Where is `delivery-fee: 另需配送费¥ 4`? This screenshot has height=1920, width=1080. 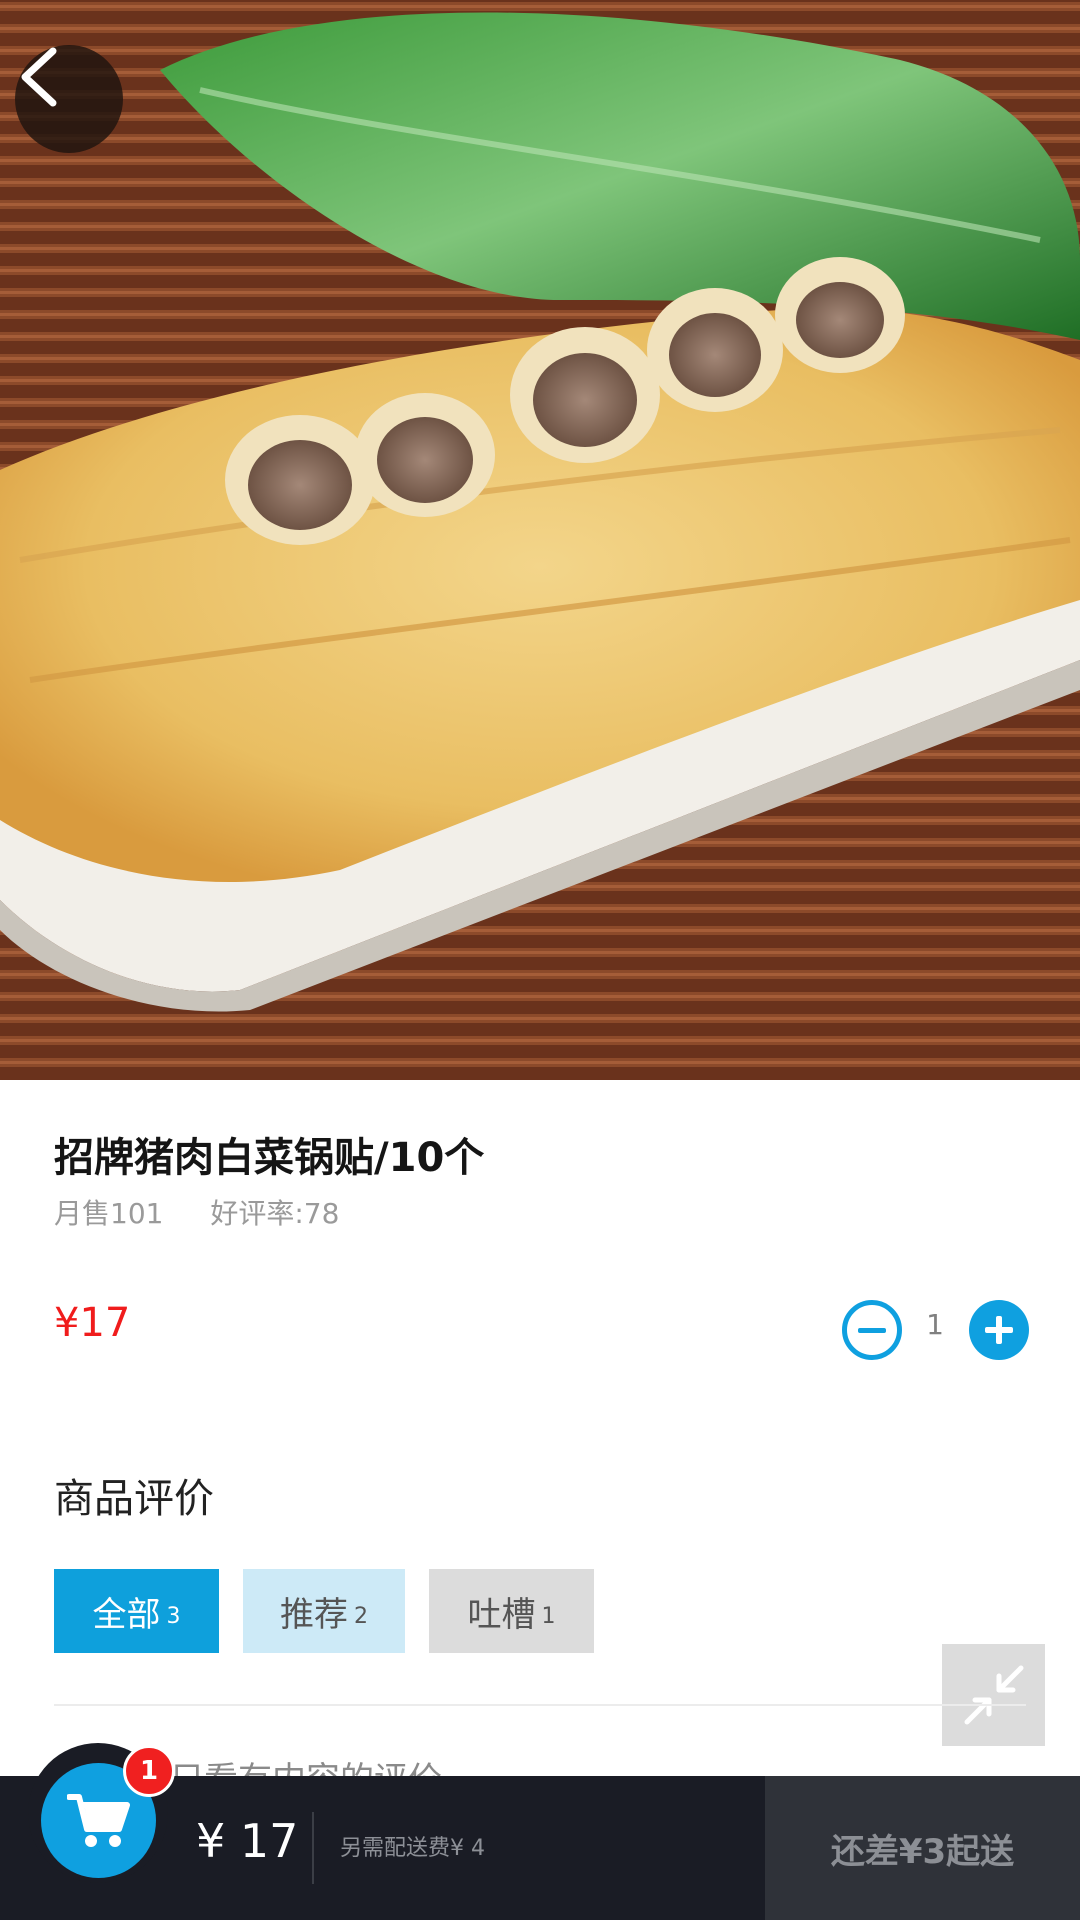 delivery-fee: 另需配送费¥ 4 is located at coordinates (412, 1848).